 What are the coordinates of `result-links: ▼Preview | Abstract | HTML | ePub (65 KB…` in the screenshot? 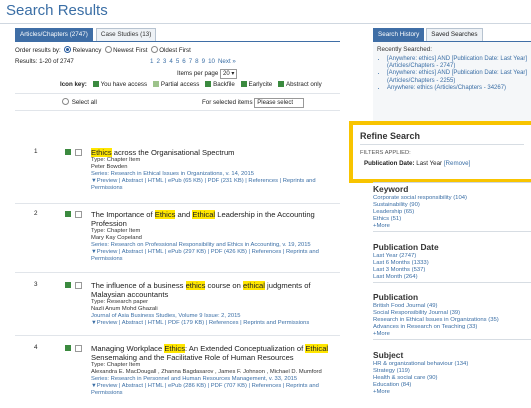 It's located at (216, 181).